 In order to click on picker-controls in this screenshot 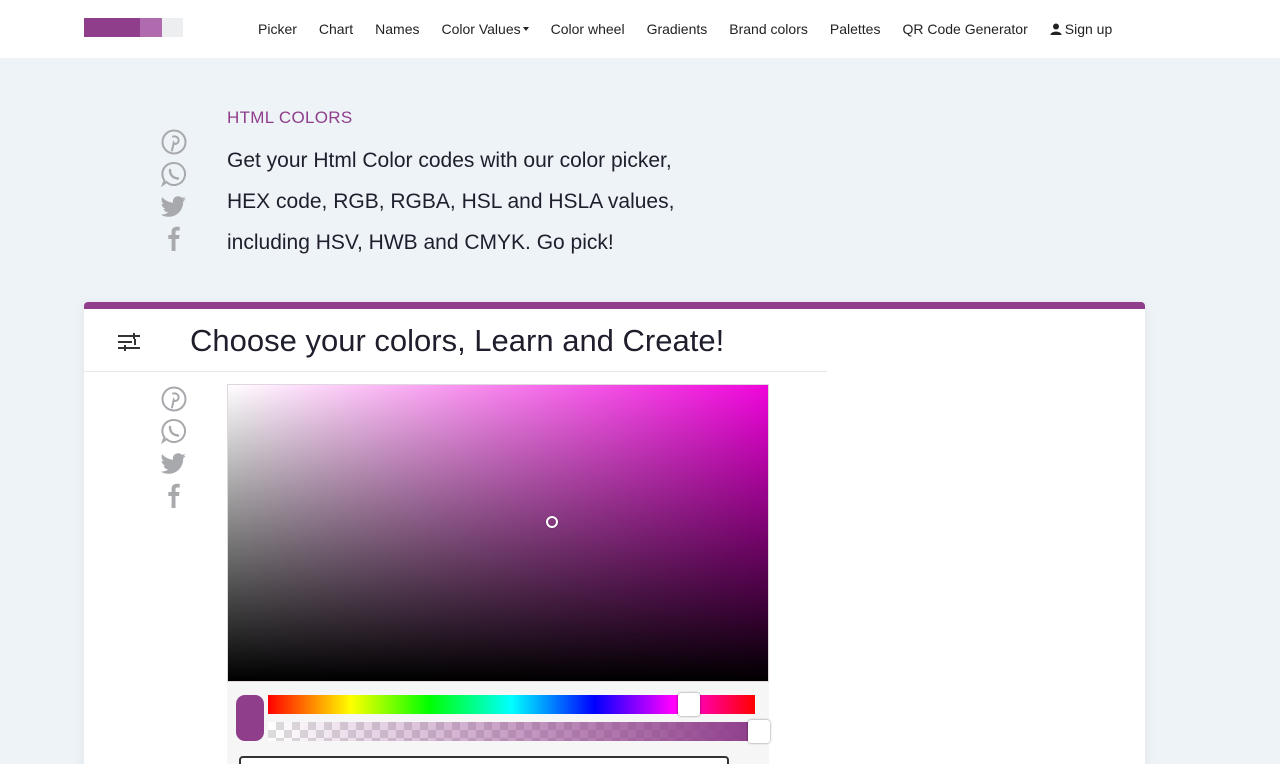, I will do `click(498, 723)`.